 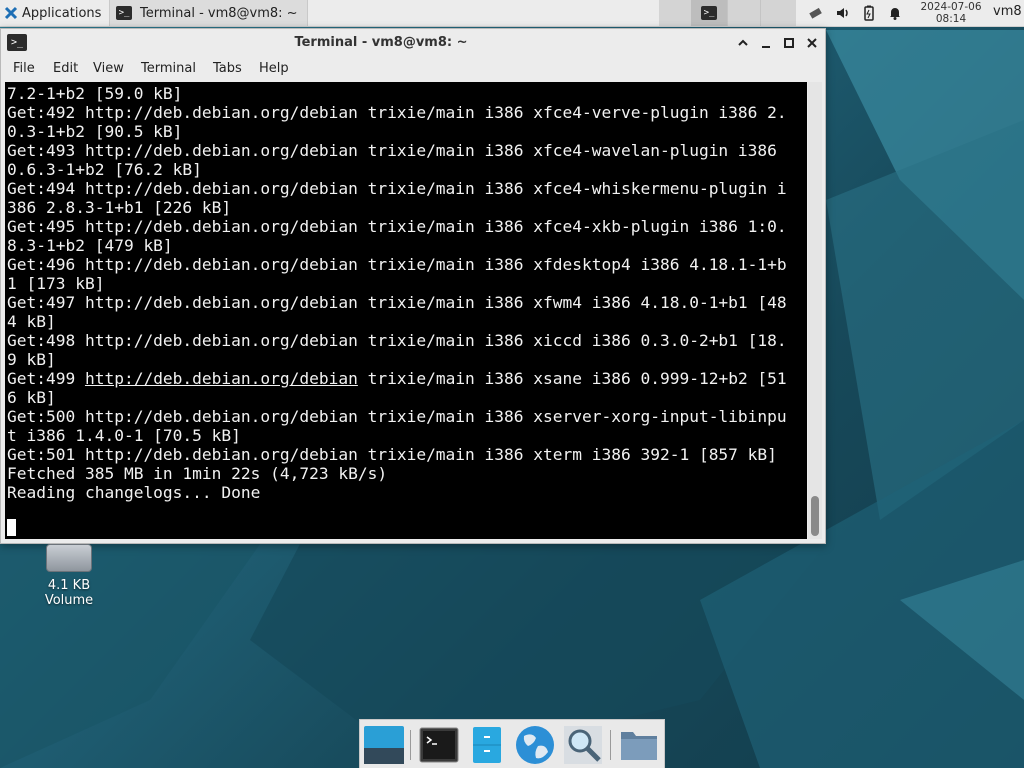 I want to click on workspace-2: >_, so click(x=709, y=13).